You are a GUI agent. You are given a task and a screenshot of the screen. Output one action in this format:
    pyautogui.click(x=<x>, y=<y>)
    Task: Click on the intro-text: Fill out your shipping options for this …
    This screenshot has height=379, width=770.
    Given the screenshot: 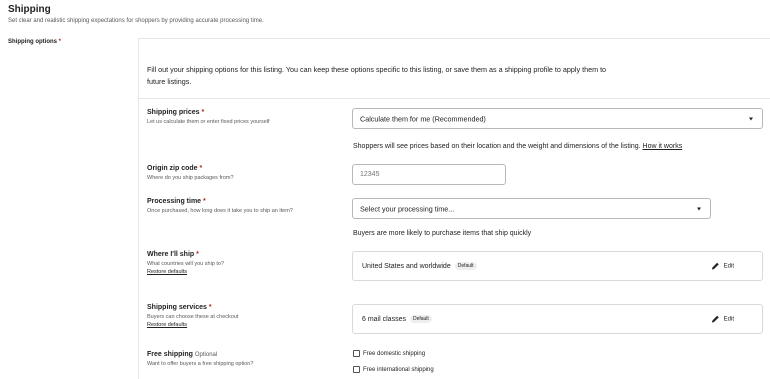 What is the action you would take?
    pyautogui.click(x=377, y=75)
    